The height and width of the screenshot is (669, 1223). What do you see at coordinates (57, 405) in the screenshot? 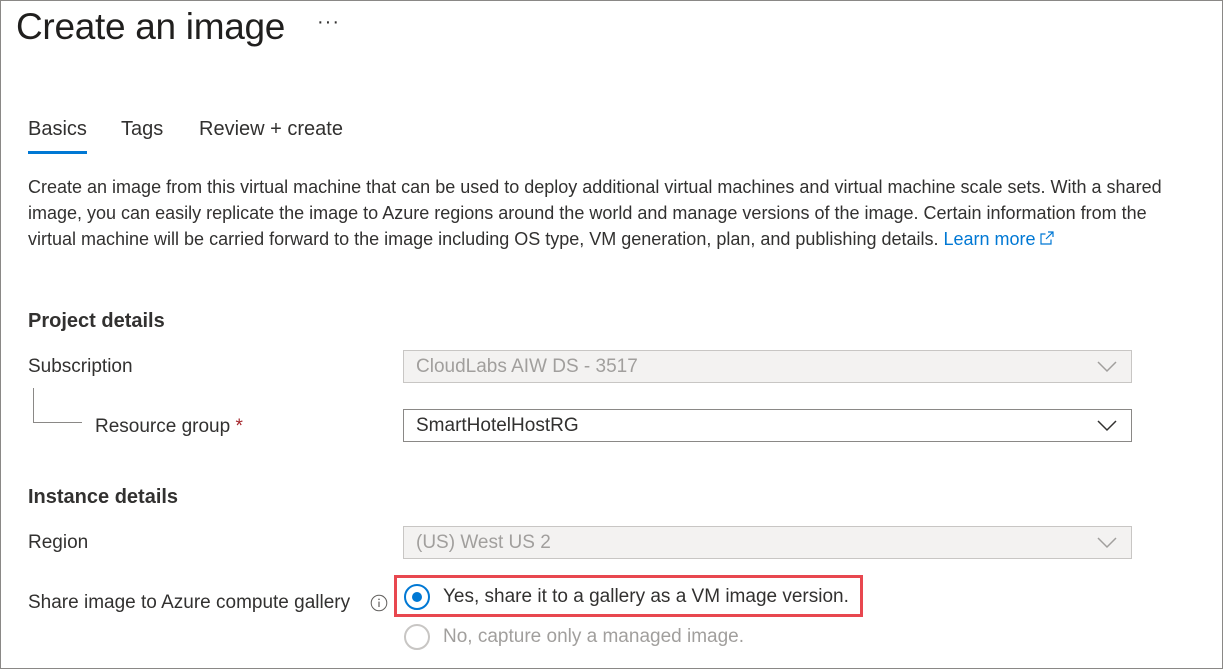
I see `tree-connector` at bounding box center [57, 405].